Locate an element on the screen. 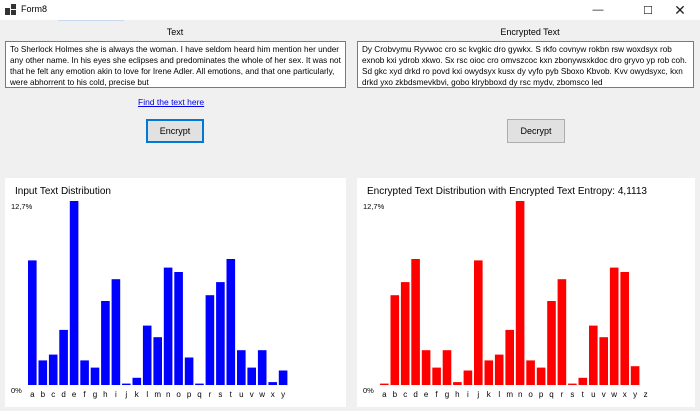 This screenshot has height=411, width=700. bar-x is located at coordinates (272, 383).